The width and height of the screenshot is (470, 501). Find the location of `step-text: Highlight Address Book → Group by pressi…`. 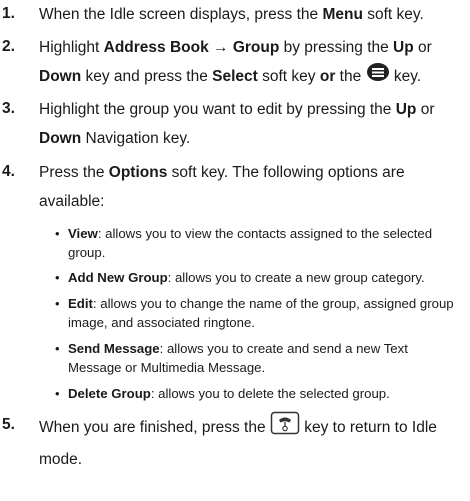

step-text: Highlight Address Book → Group by pressi… is located at coordinates (249, 62).